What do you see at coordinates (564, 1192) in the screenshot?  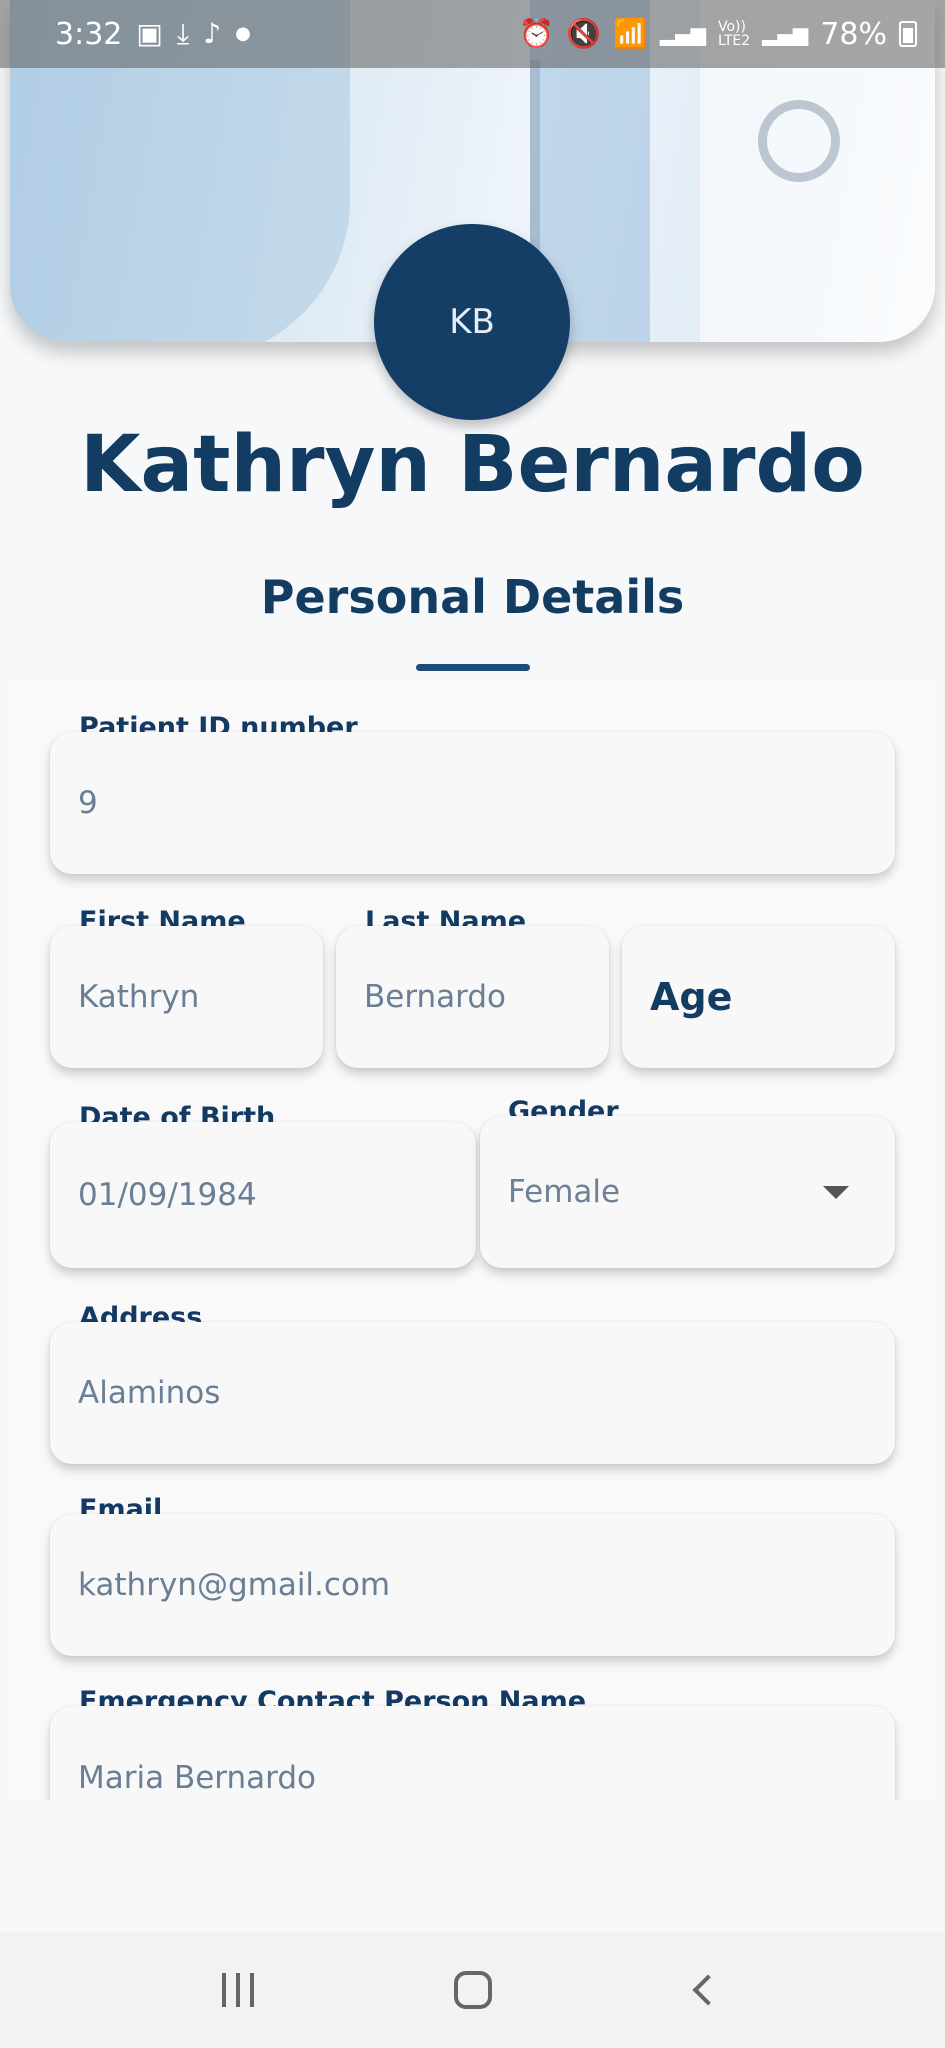 I see `gender-value: Female` at bounding box center [564, 1192].